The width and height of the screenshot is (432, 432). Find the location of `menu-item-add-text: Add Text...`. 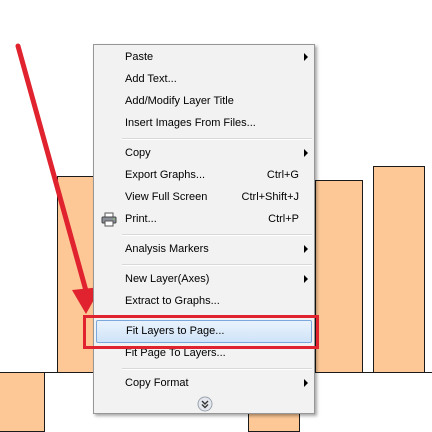

menu-item-add-text: Add Text... is located at coordinates (204, 79).